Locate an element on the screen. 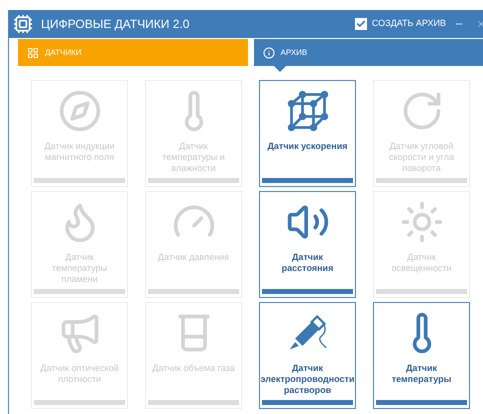 This screenshot has height=414, width=483. info-icon is located at coordinates (268, 52).